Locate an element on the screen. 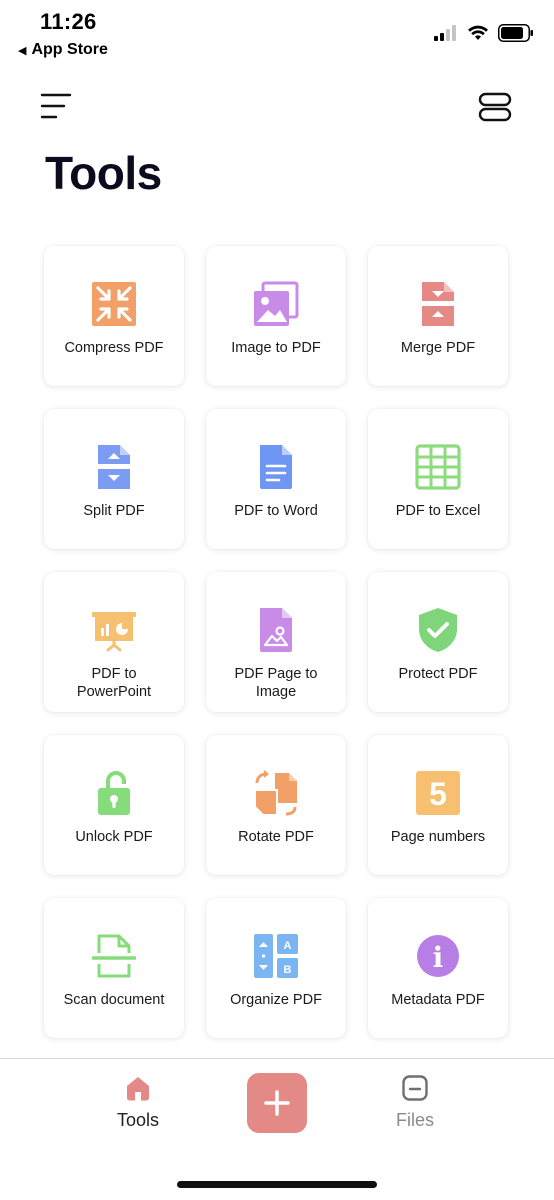  page-title: Tools is located at coordinates (103, 173).